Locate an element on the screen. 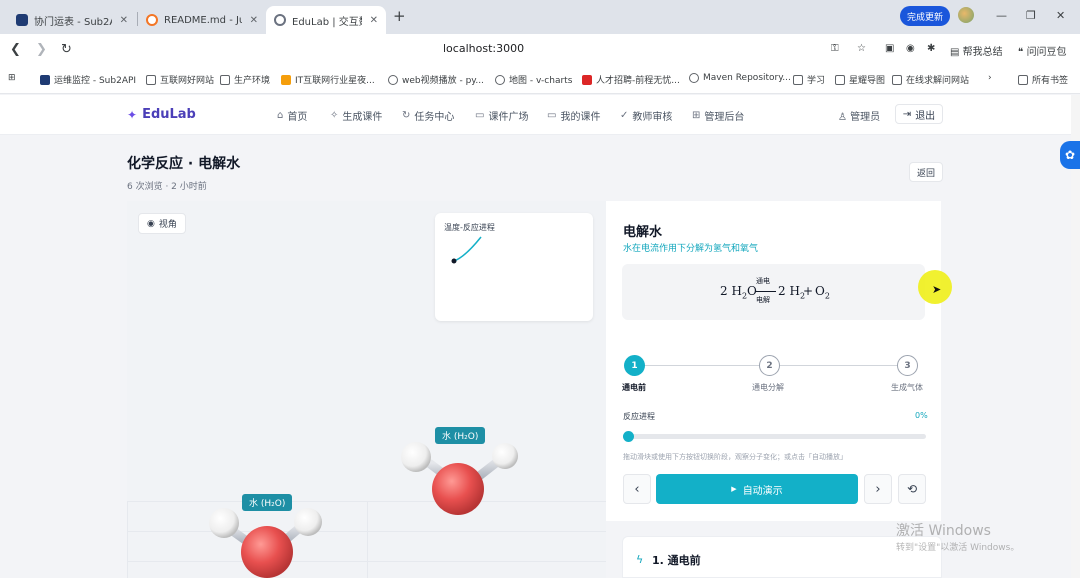  circle-icon: ◉ is located at coordinates (910, 48).